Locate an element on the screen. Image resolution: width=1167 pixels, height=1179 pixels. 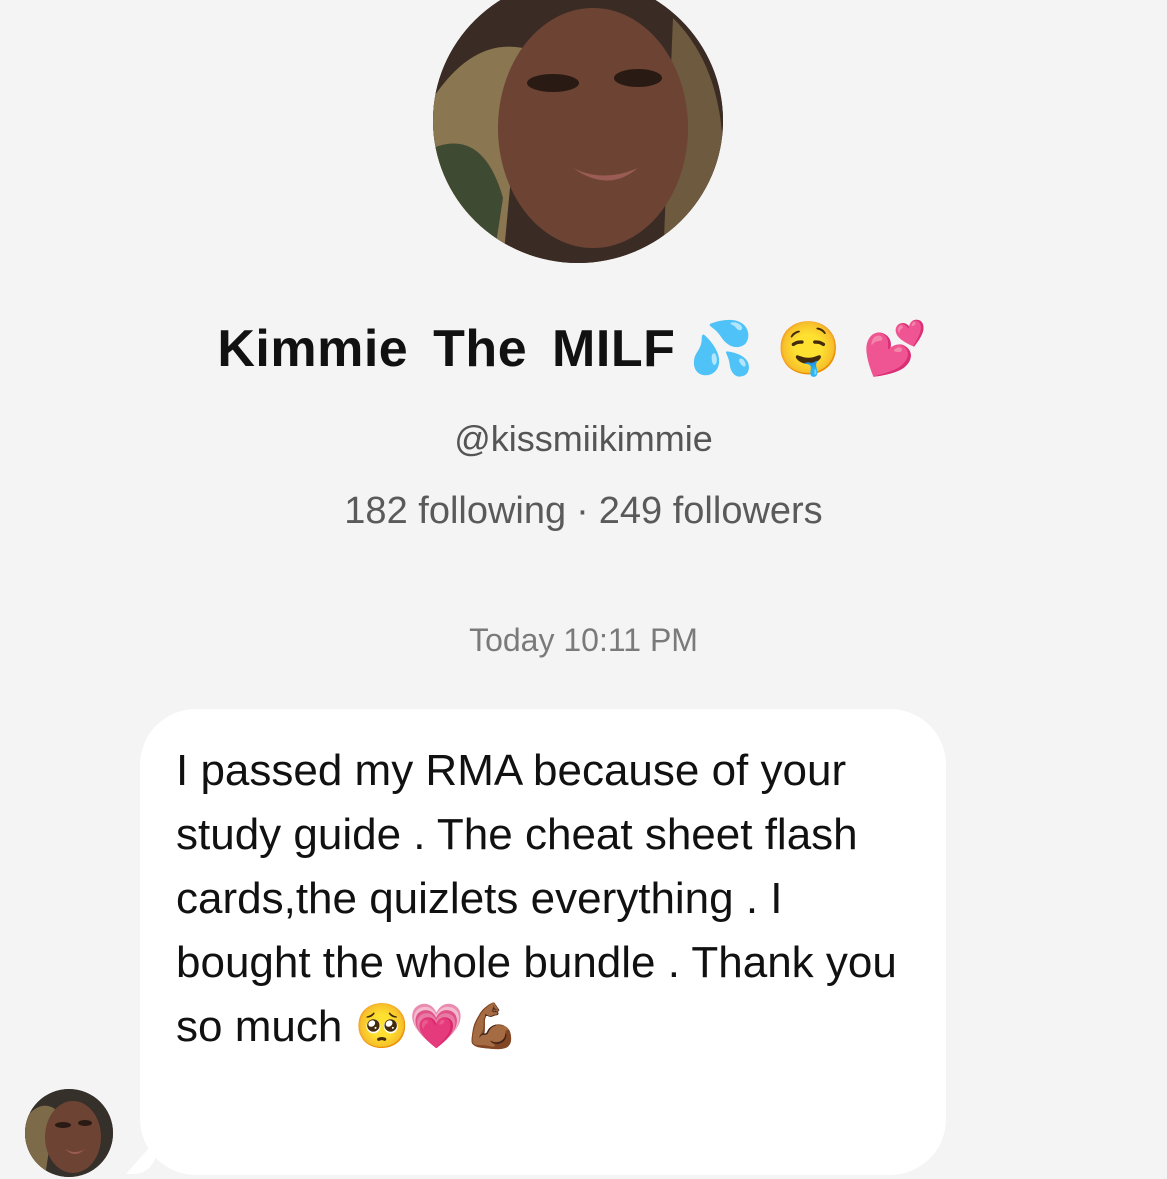
profile-handle: @kissmiikimmie is located at coordinates (583, 439).